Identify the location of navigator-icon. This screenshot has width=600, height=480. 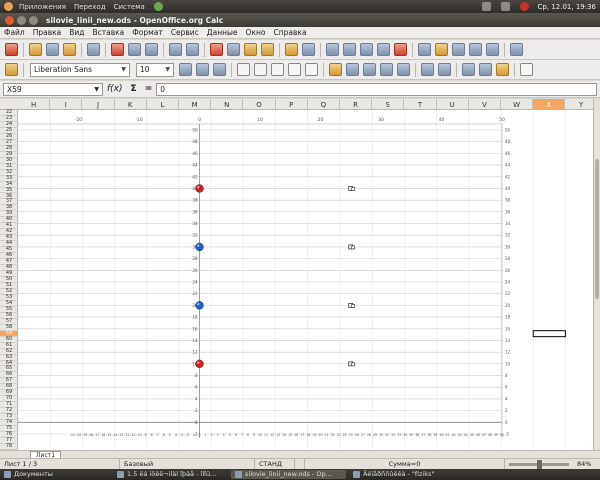
(441, 49).